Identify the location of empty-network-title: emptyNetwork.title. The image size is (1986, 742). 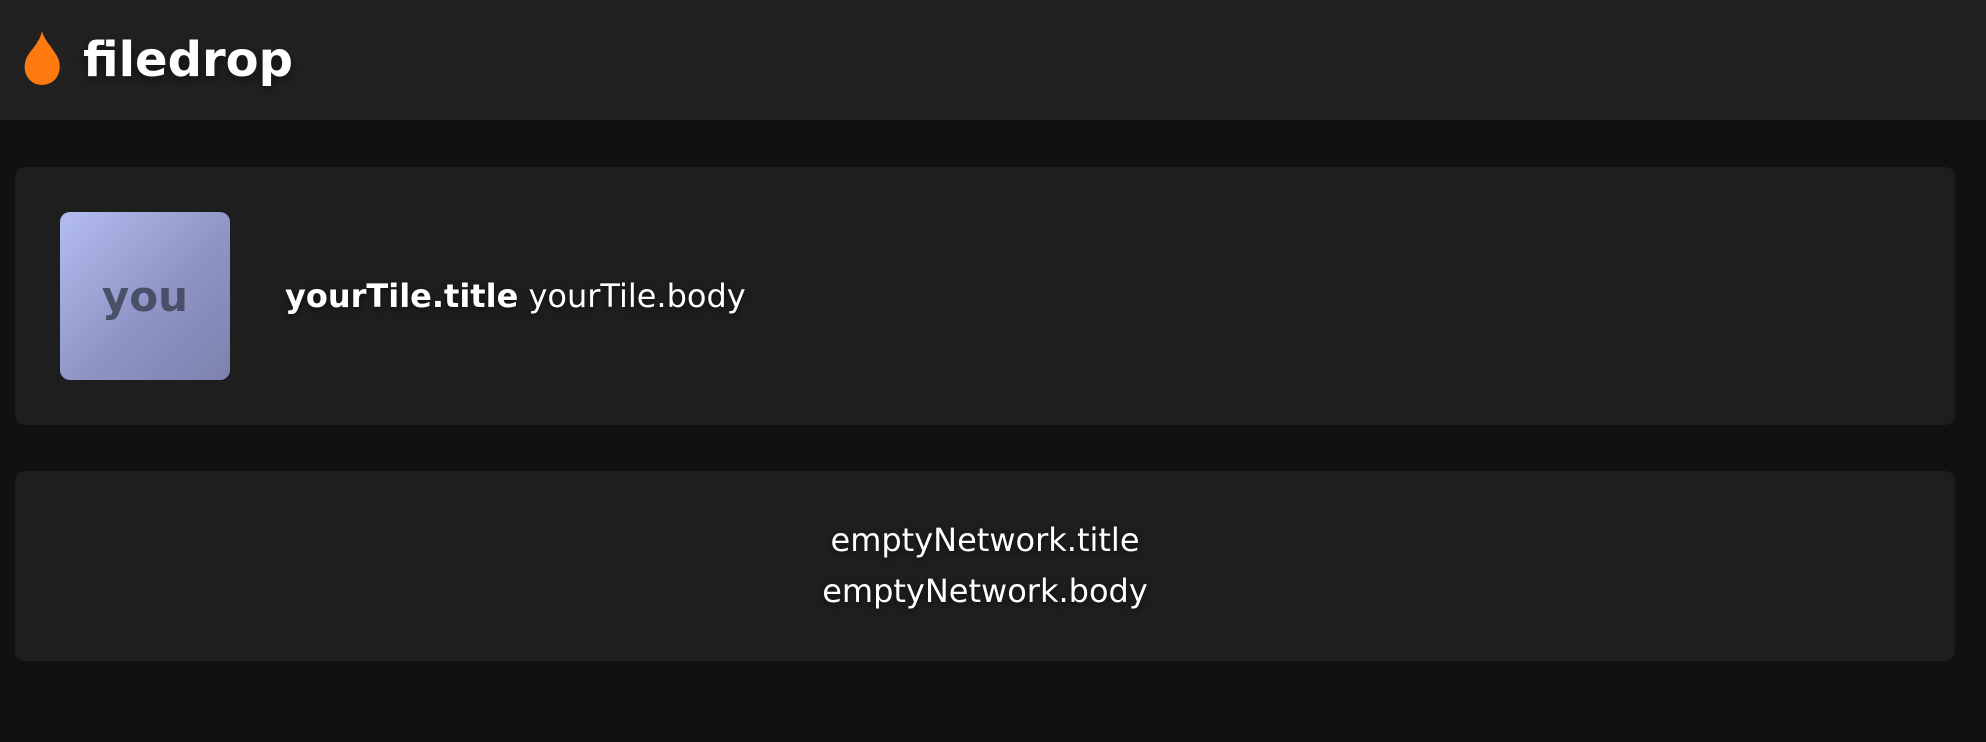
(985, 540).